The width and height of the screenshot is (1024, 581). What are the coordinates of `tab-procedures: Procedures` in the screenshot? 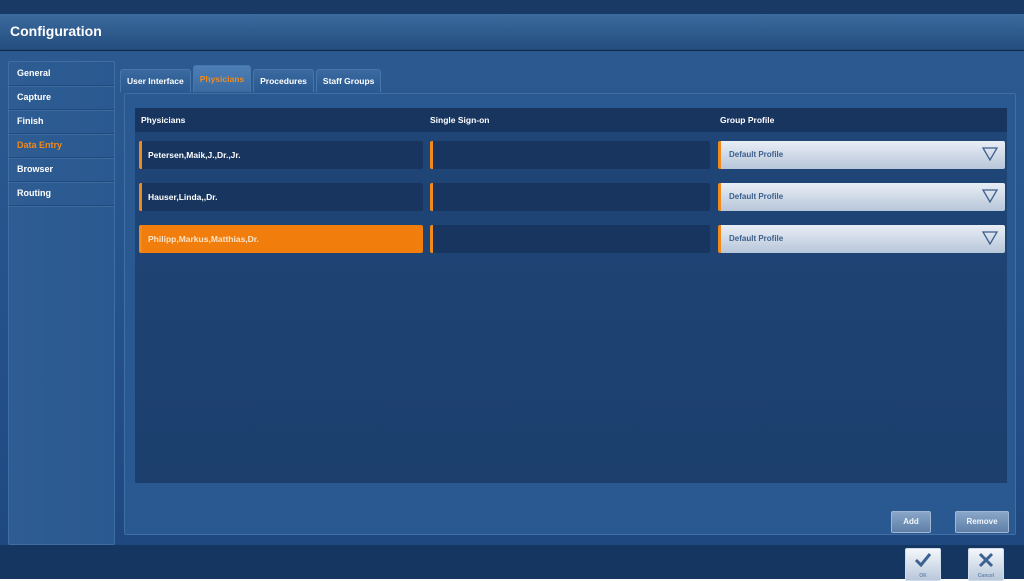 It's located at (283, 80).